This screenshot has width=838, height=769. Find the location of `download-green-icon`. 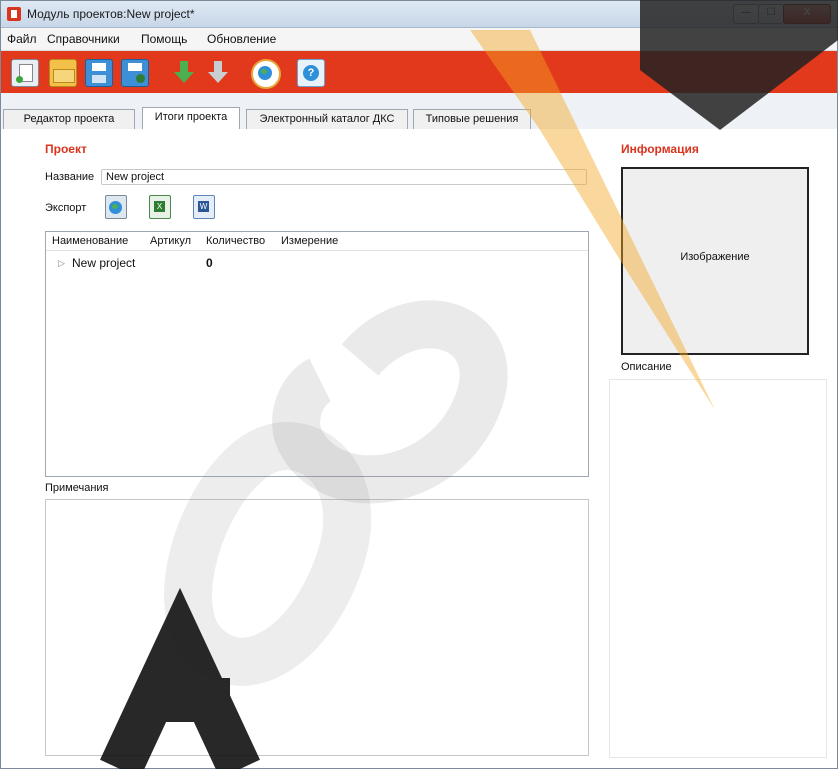

download-green-icon is located at coordinates (184, 72).